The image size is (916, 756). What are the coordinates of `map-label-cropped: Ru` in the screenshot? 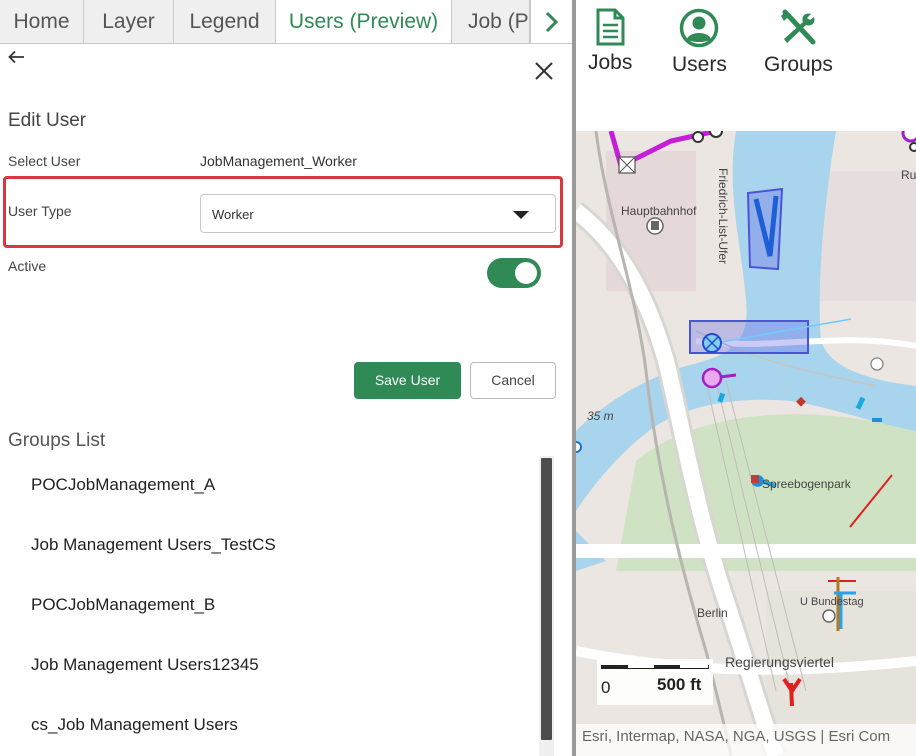 It's located at (908, 175).